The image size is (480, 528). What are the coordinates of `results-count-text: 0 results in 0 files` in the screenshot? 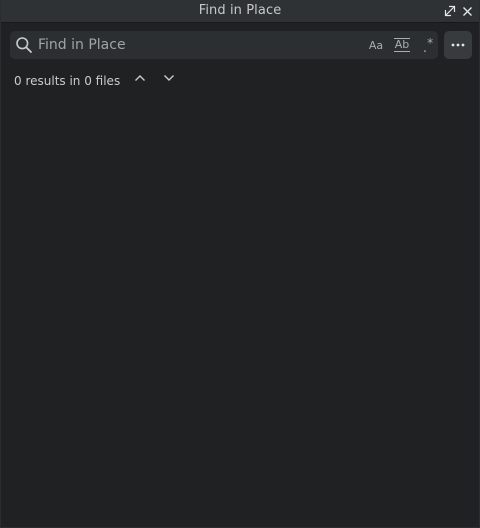 It's located at (67, 81).